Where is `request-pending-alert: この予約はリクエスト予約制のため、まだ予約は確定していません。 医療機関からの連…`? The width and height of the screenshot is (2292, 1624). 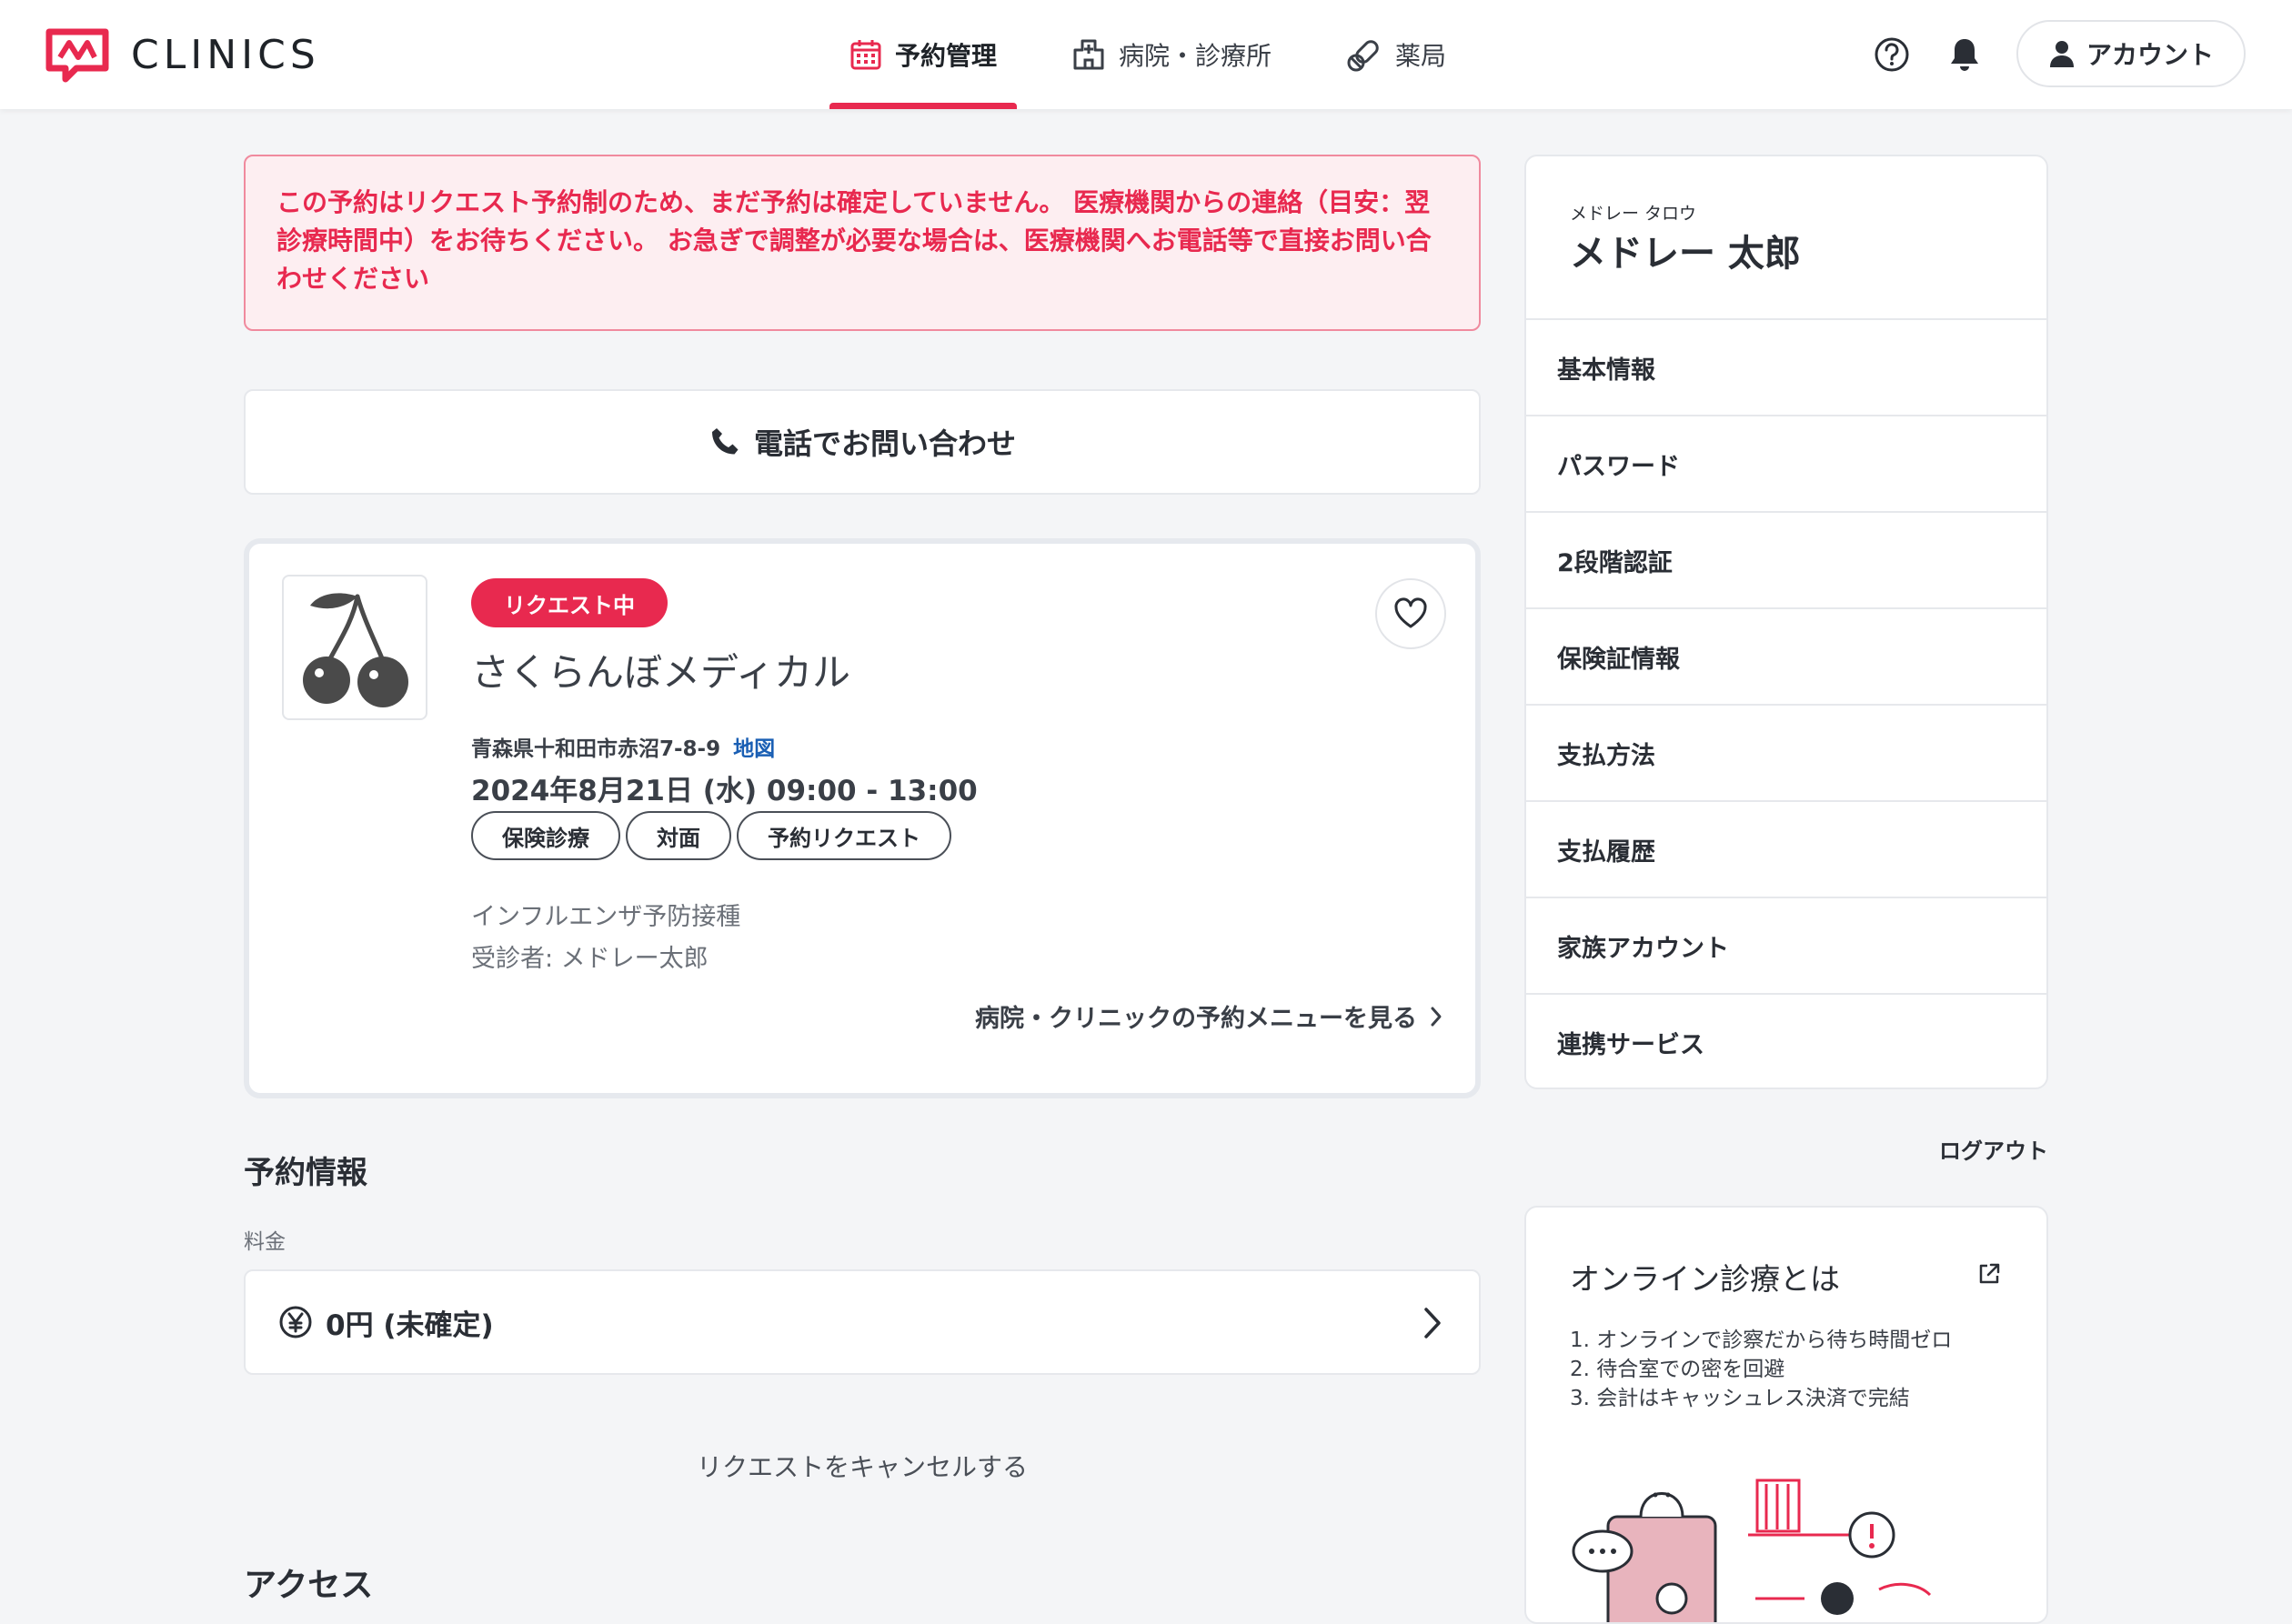
request-pending-alert: この予約はリクエスト予約制のため、まだ予約は確定していません。 医療機関からの連… is located at coordinates (862, 243).